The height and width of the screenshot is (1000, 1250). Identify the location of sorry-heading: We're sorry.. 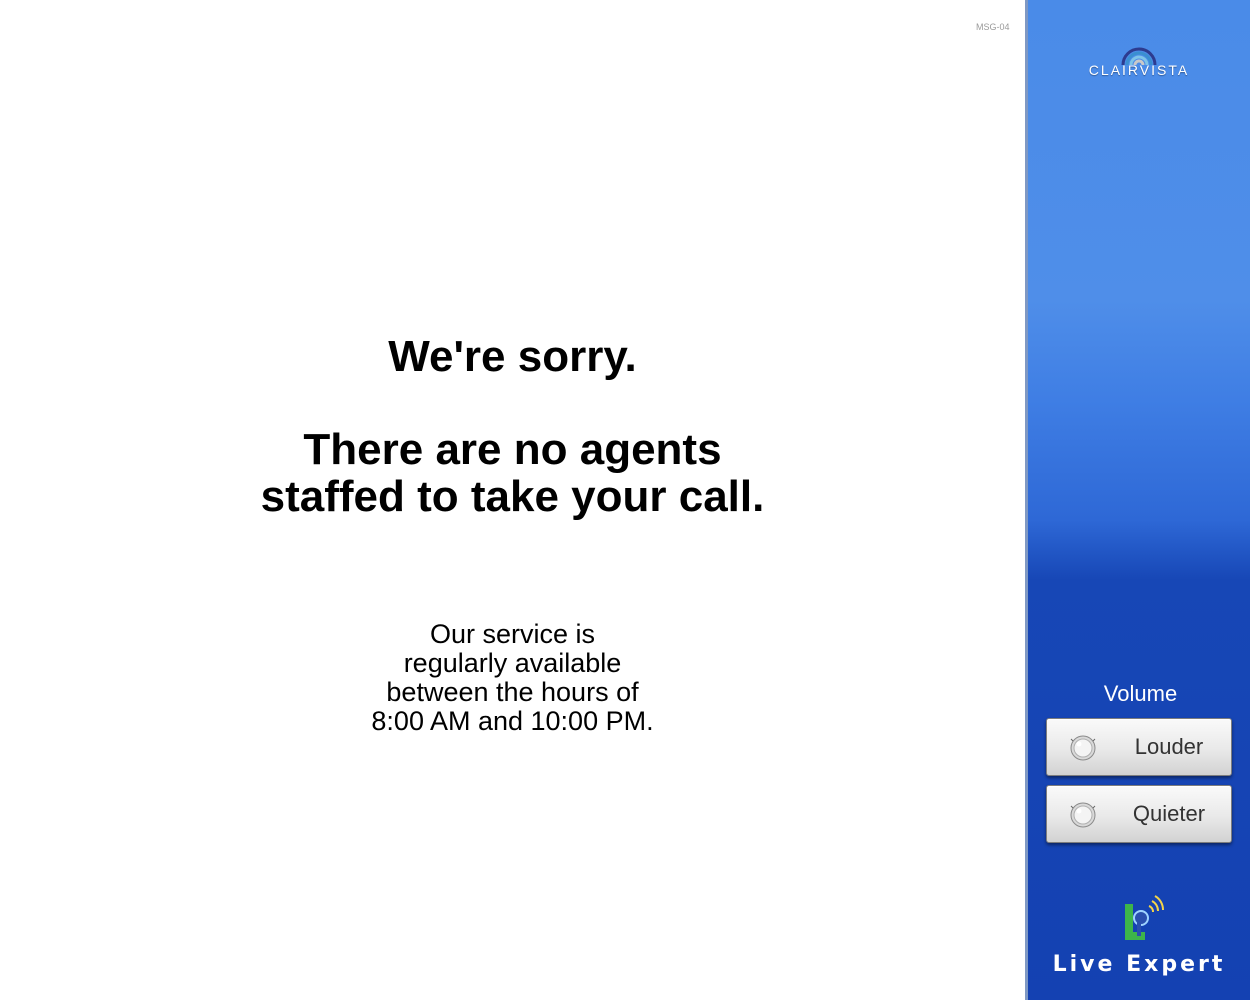
(512, 356).